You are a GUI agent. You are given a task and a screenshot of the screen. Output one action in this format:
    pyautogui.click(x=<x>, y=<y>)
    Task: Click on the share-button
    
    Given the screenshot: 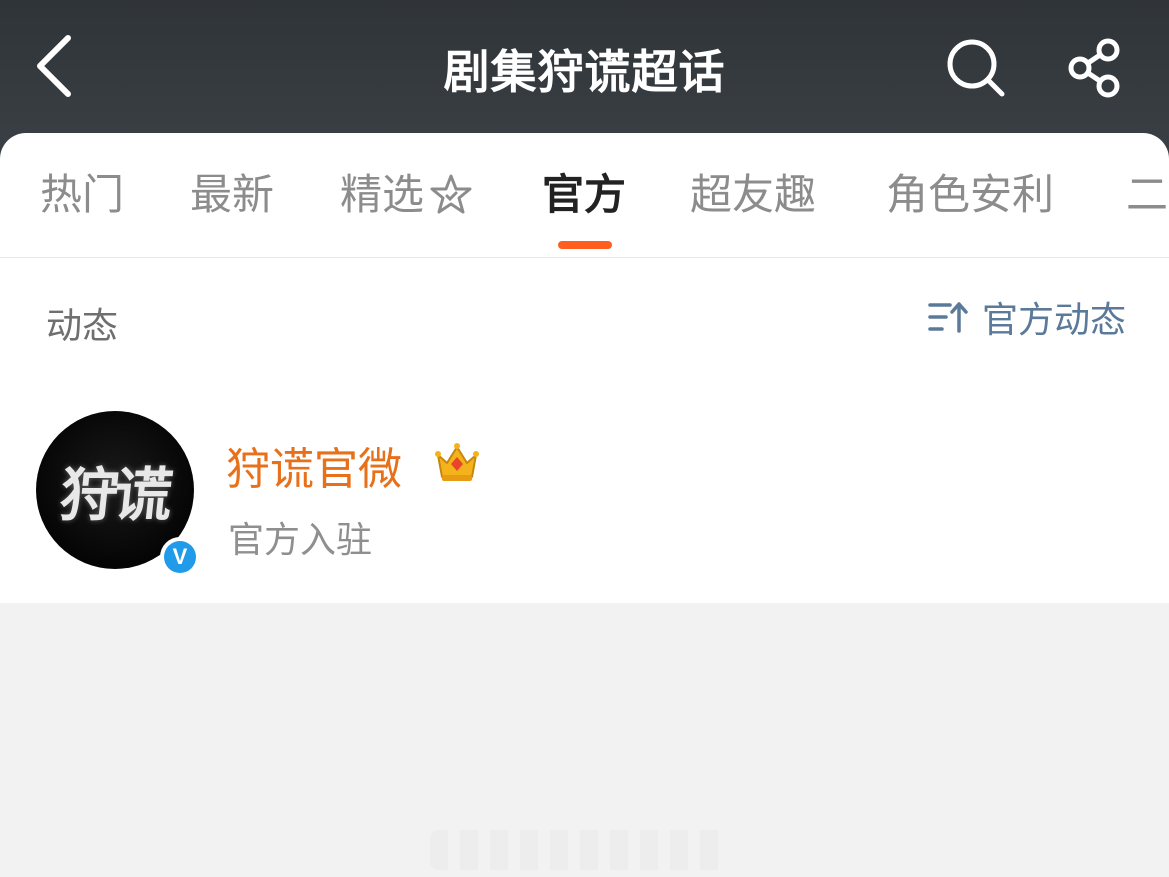 What is the action you would take?
    pyautogui.click(x=1096, y=68)
    